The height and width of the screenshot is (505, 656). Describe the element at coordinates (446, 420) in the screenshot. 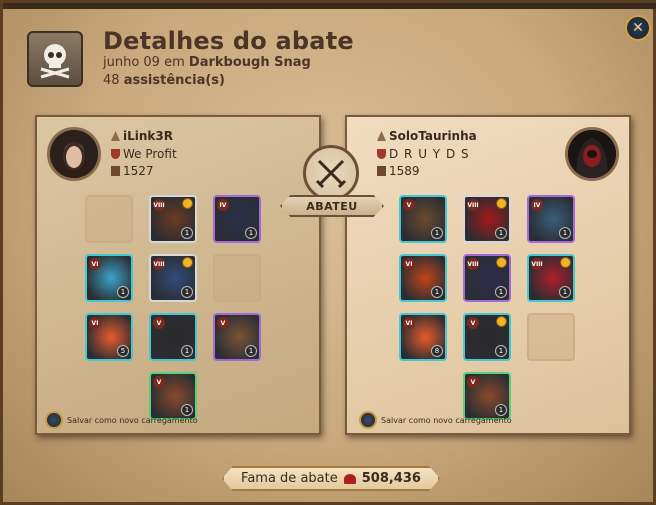

I see `victim-save-loadout-label: Salvar como novo carregamento` at that location.